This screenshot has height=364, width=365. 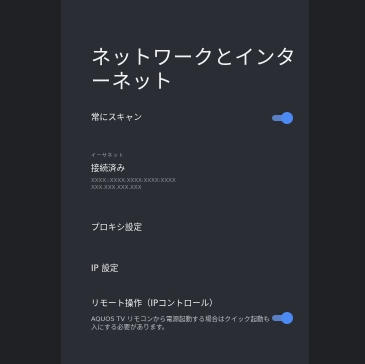 I want to click on always-scan-toggle, so click(x=282, y=118).